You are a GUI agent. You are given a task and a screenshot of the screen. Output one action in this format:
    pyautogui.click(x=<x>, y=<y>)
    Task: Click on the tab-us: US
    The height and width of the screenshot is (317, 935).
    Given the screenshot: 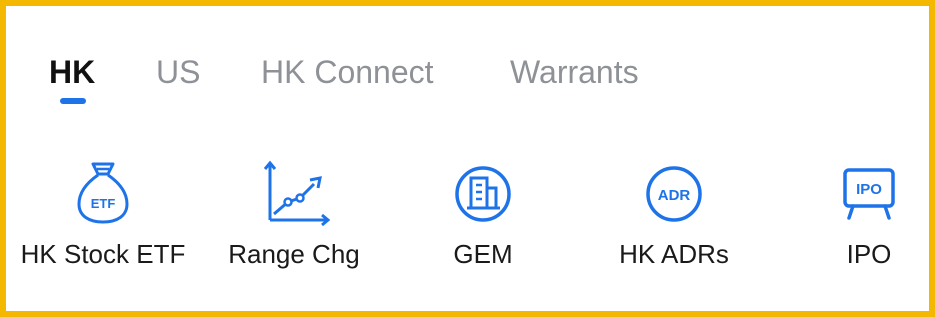 What is the action you would take?
    pyautogui.click(x=178, y=72)
    